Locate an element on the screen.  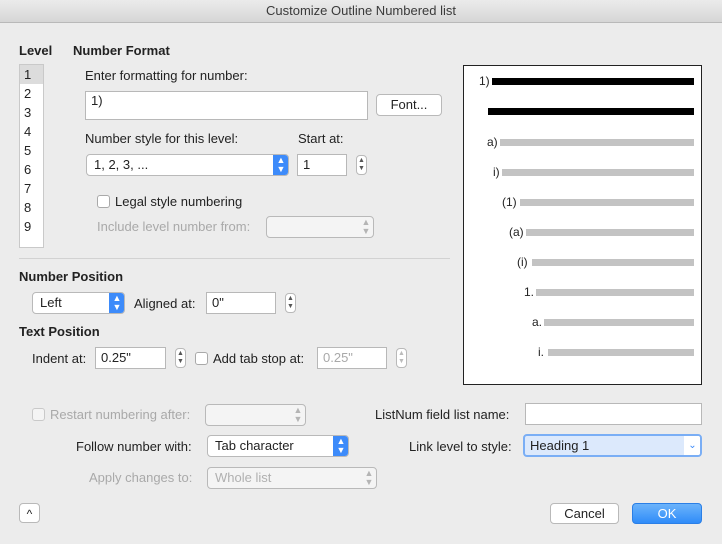
preview-label: i. is located at coordinates (541, 352).